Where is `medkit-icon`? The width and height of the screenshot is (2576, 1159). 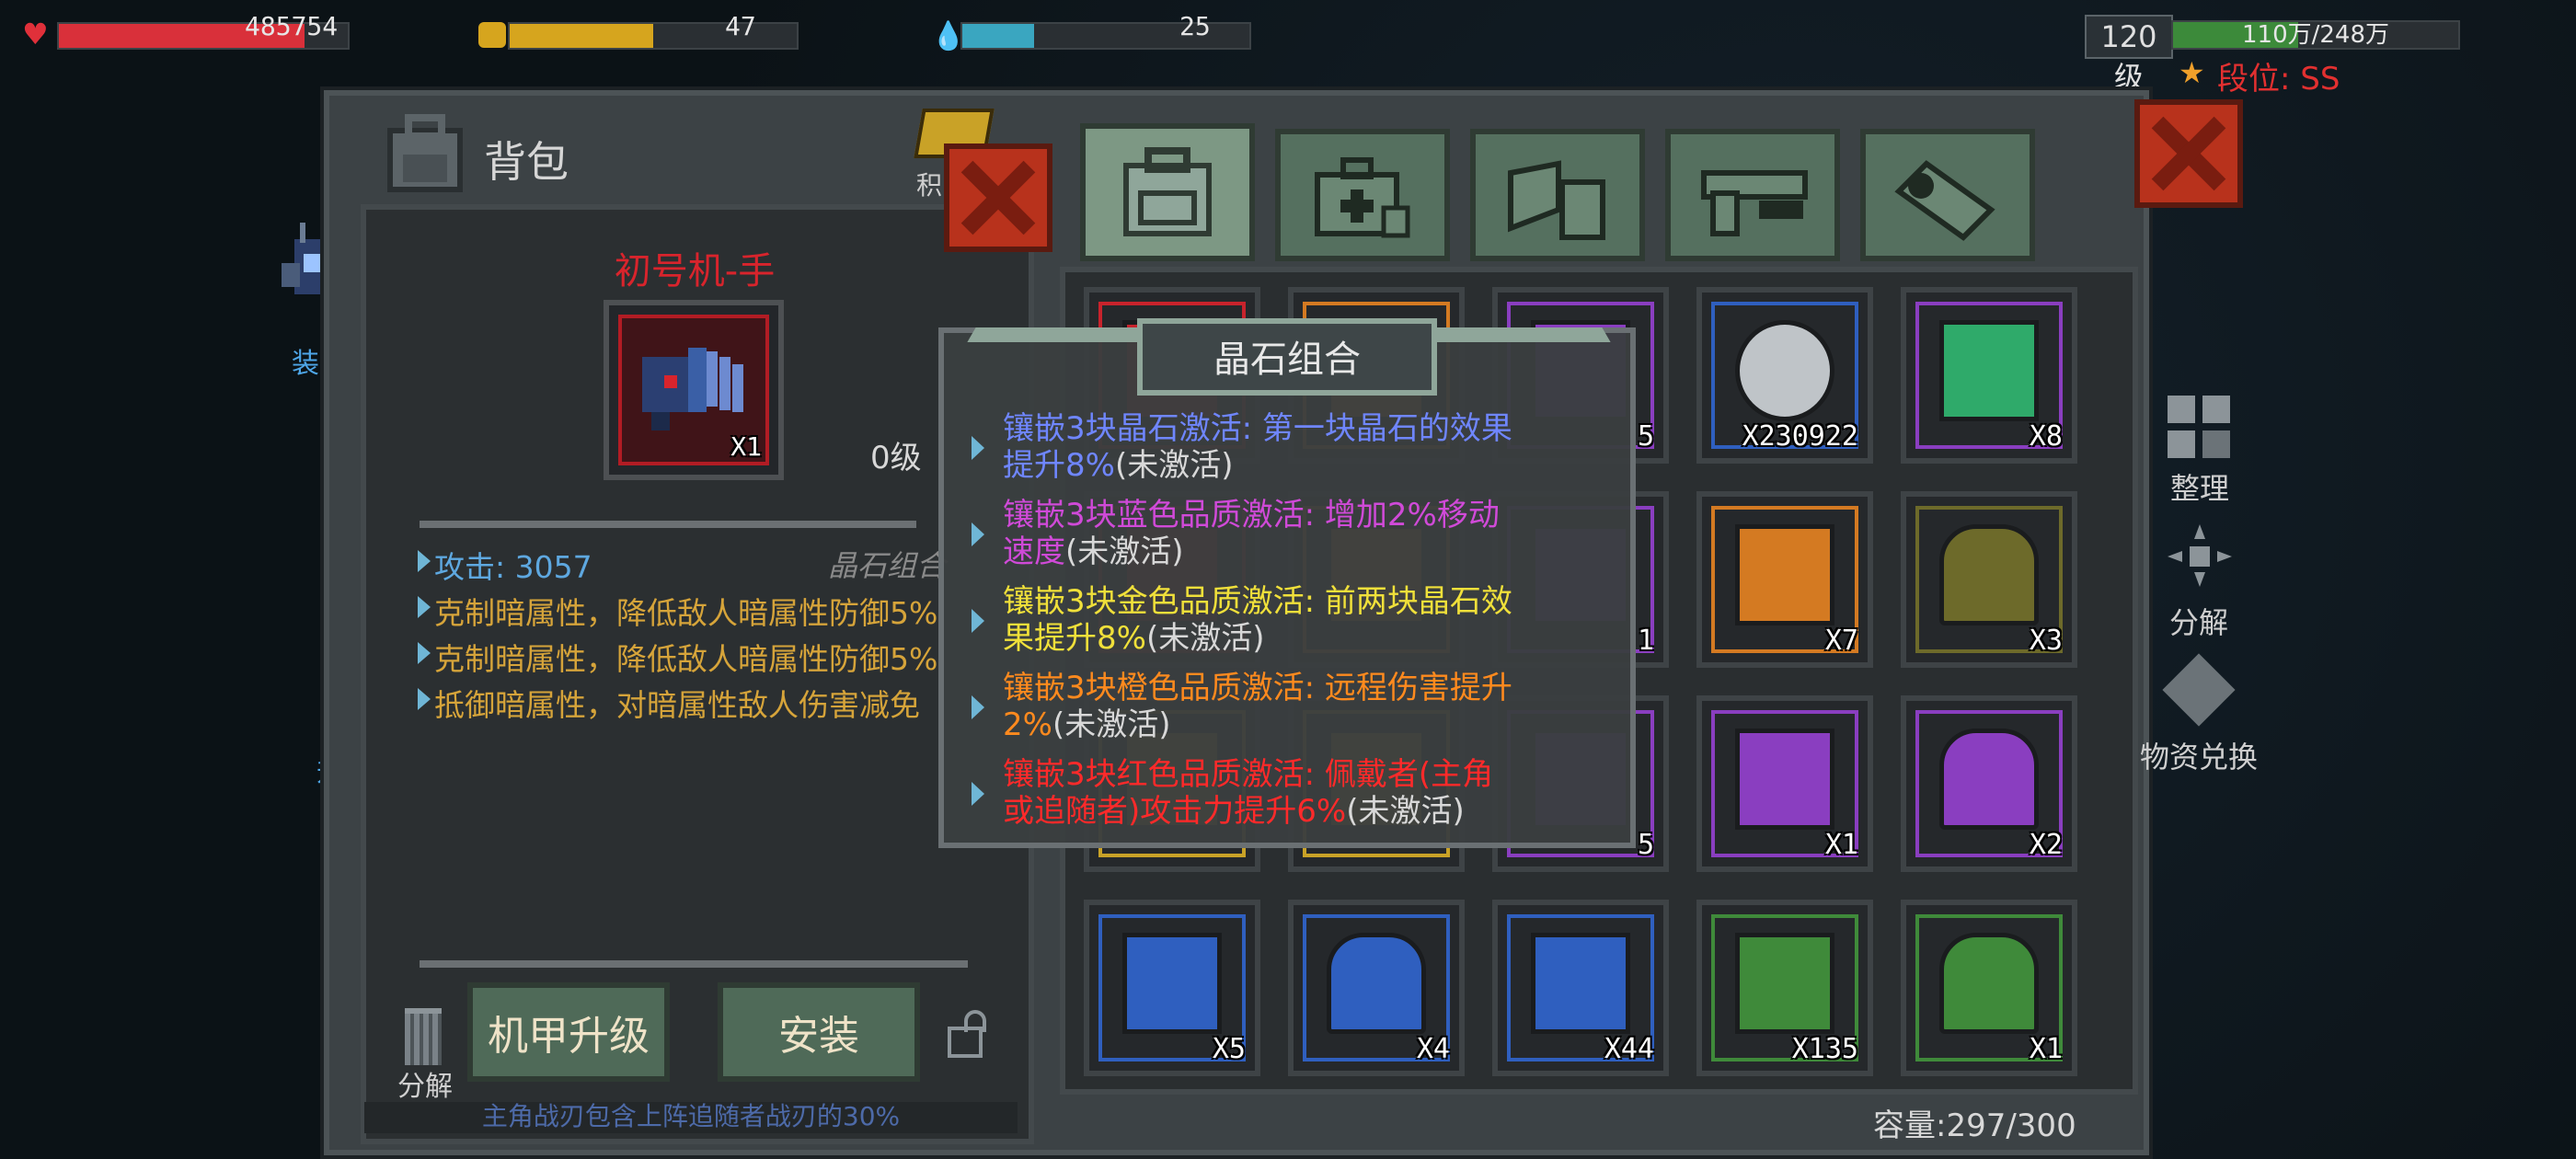 medkit-icon is located at coordinates (1362, 197).